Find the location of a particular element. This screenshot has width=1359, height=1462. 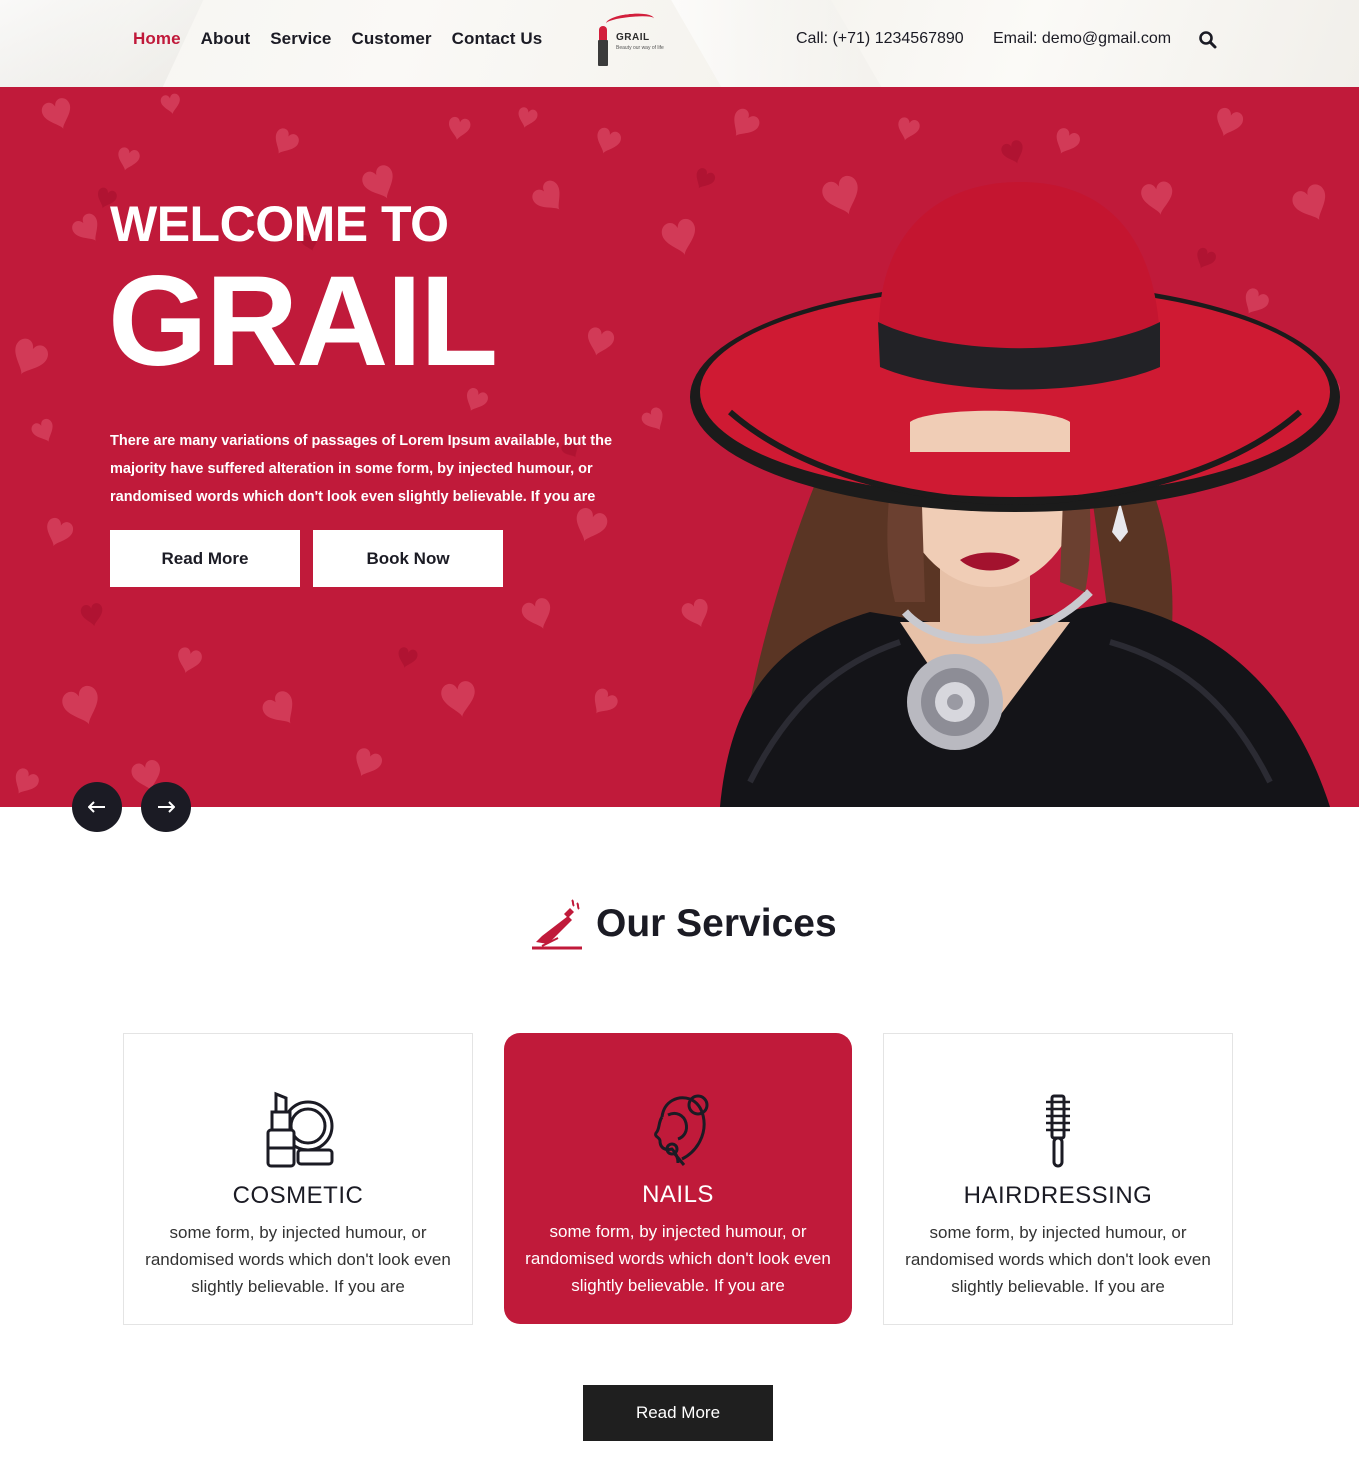

arrow-right-icon is located at coordinates (166, 807).